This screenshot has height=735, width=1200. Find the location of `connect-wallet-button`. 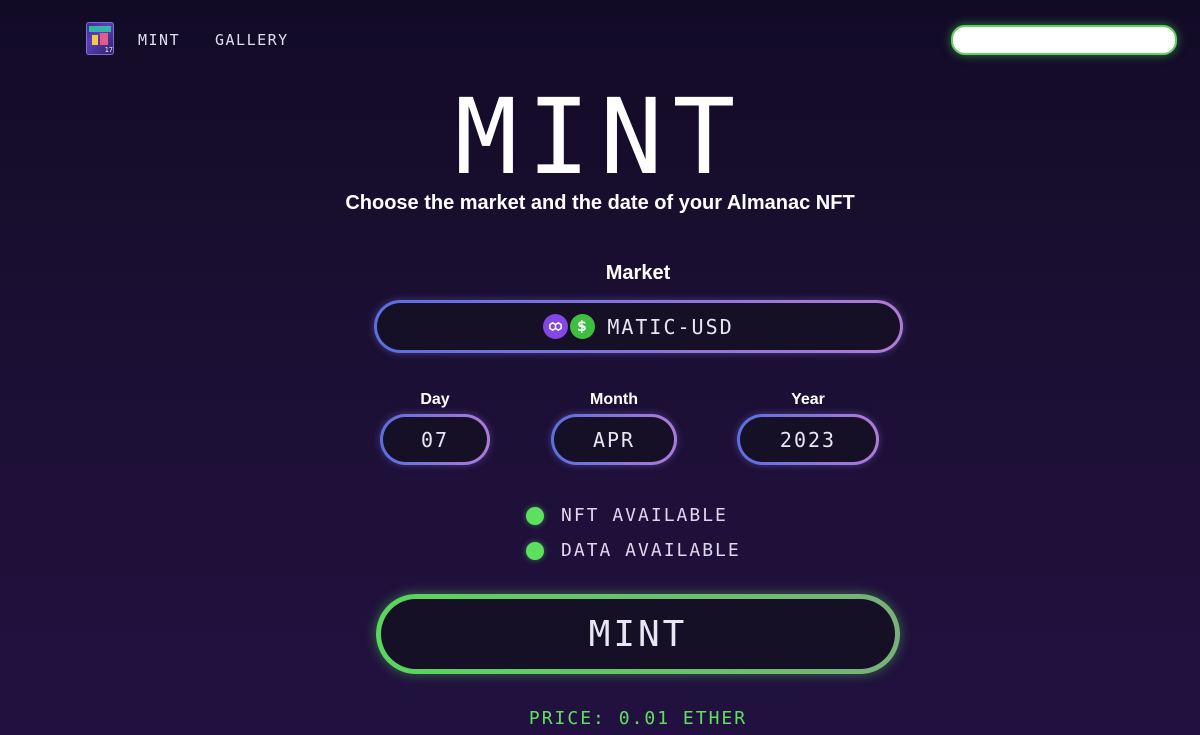

connect-wallet-button is located at coordinates (1064, 40).